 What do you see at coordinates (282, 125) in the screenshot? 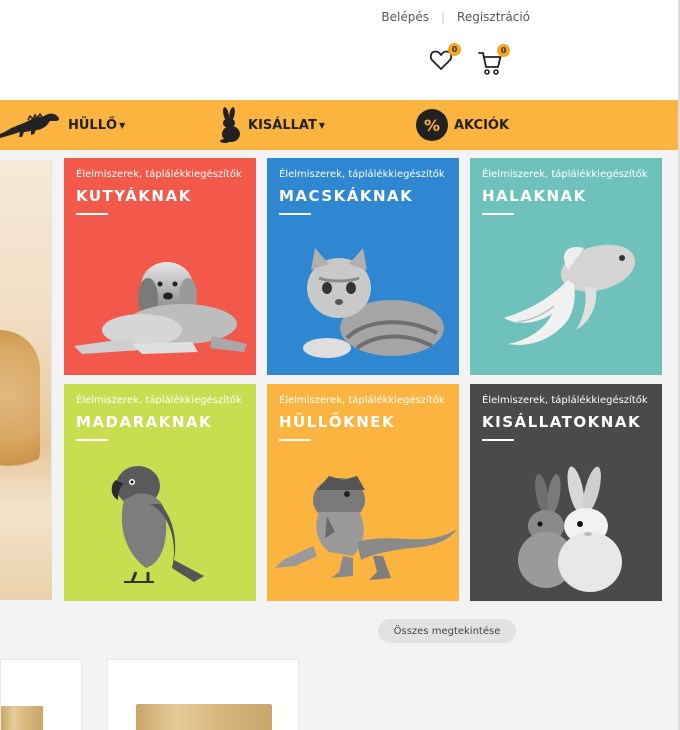
I see `nav-item-label: KISÁLLAT` at bounding box center [282, 125].